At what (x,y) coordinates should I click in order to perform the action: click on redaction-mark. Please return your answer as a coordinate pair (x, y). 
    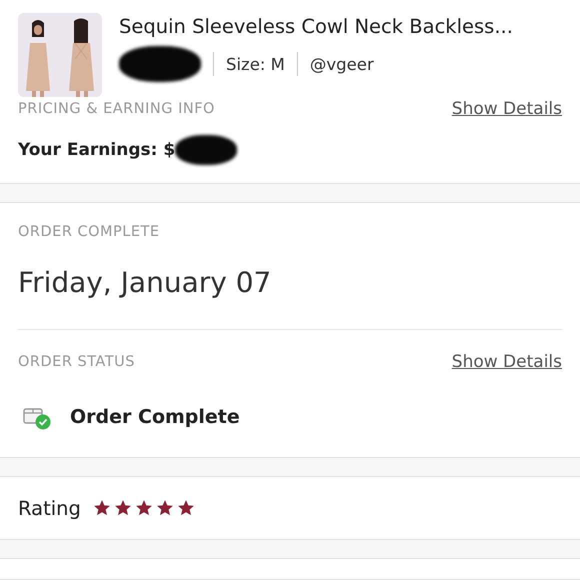
    Looking at the image, I should click on (206, 150).